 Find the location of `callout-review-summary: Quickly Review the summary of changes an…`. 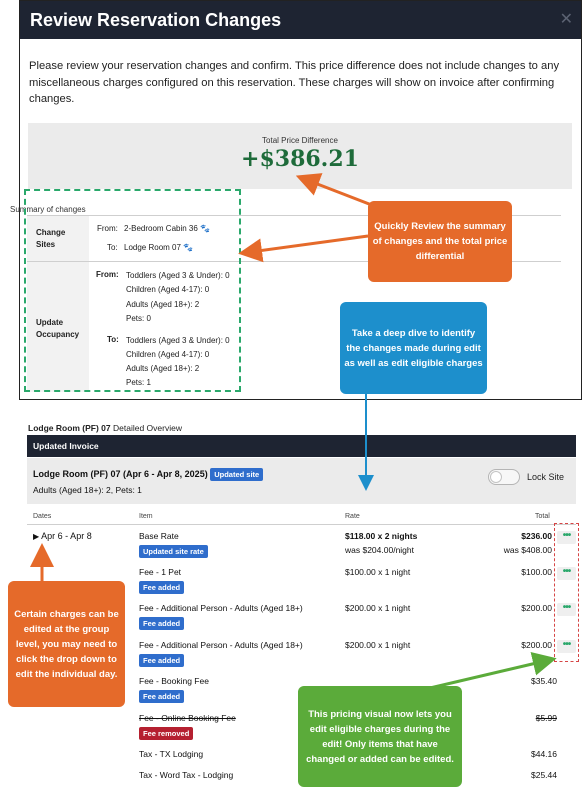

callout-review-summary: Quickly Review the summary of changes an… is located at coordinates (440, 241).